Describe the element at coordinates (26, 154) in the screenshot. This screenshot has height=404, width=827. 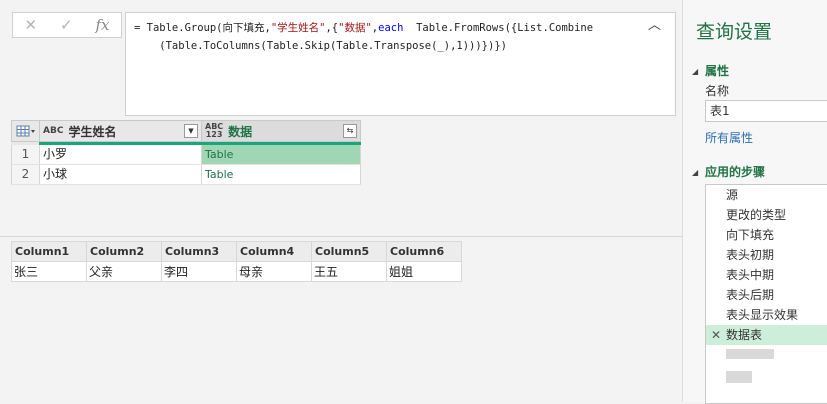
I see `row-index: 1` at that location.